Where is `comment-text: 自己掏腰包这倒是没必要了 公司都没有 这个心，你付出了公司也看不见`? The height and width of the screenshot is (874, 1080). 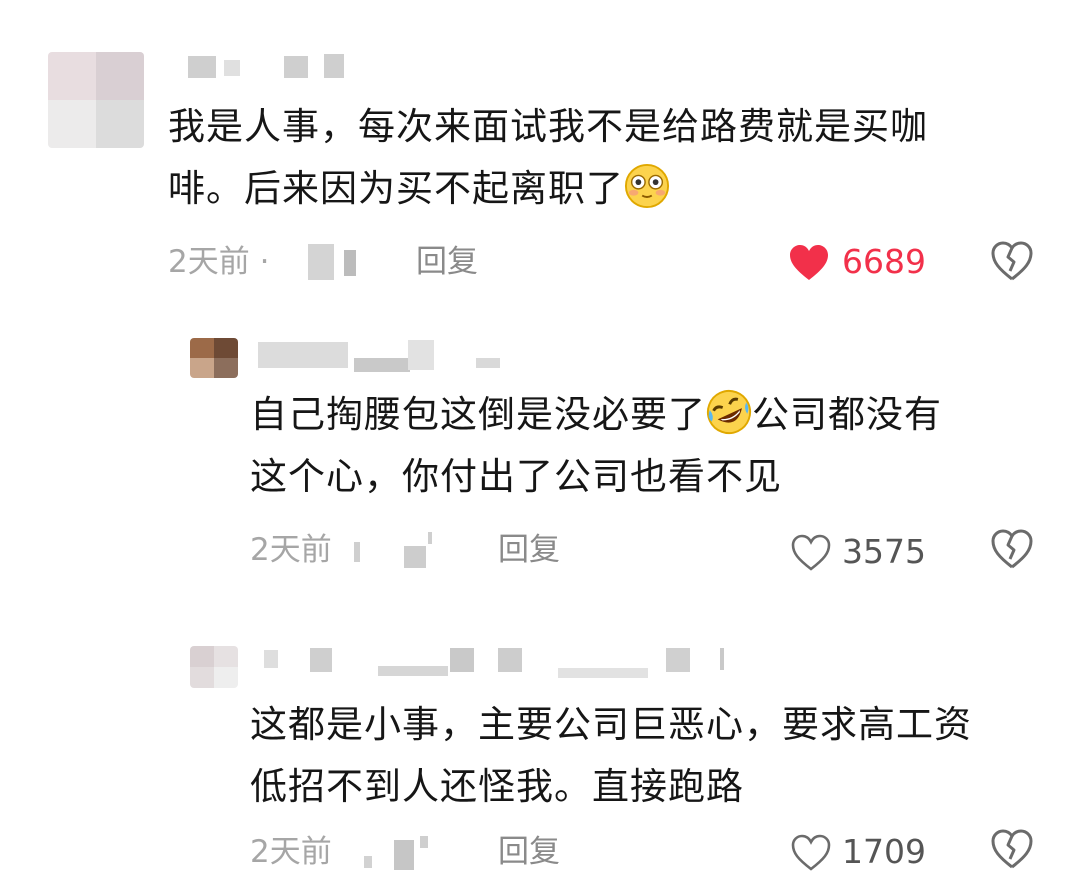 comment-text: 自己掏腰包这倒是没必要了 公司都没有 这个心，你付出了公司也看不见 is located at coordinates (650, 446).